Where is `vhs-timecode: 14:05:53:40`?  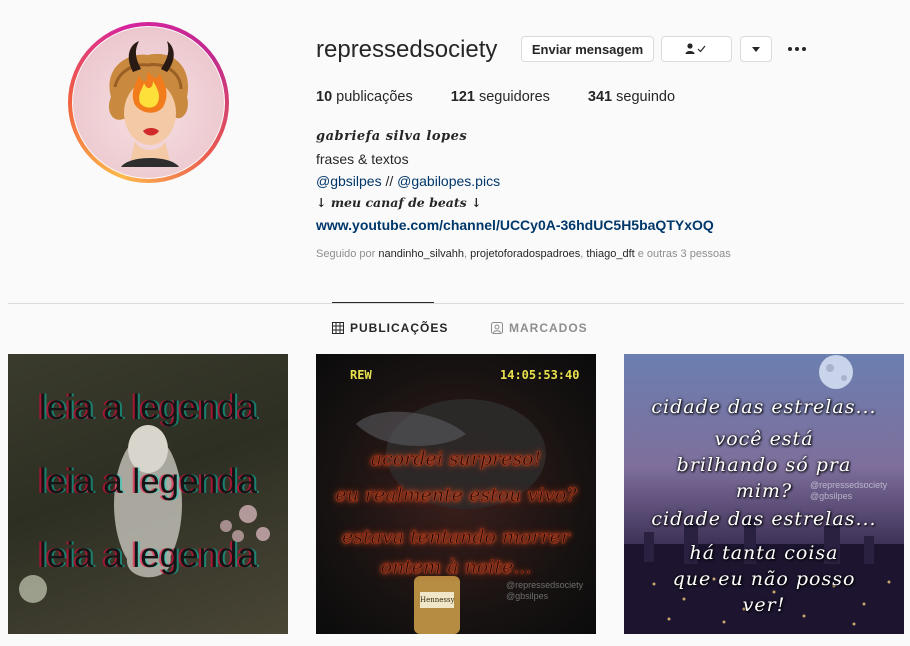
vhs-timecode: 14:05:53:40 is located at coordinates (540, 375).